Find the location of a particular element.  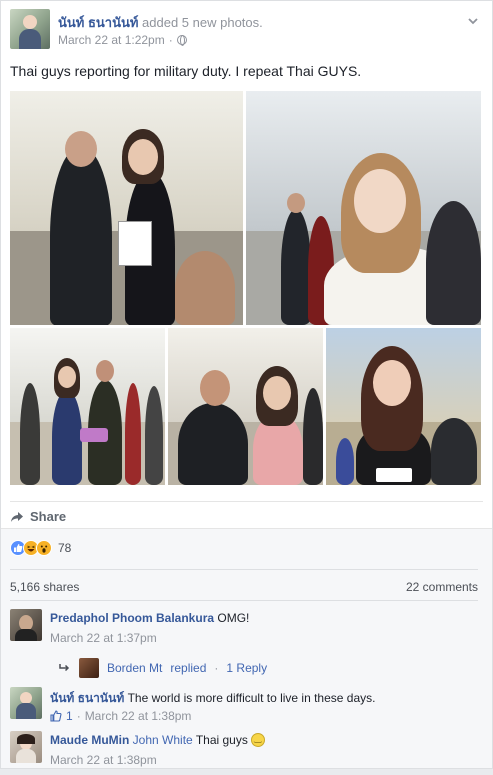

reply-summary: Borden Mt replied · 1 Reply is located at coordinates (163, 668).